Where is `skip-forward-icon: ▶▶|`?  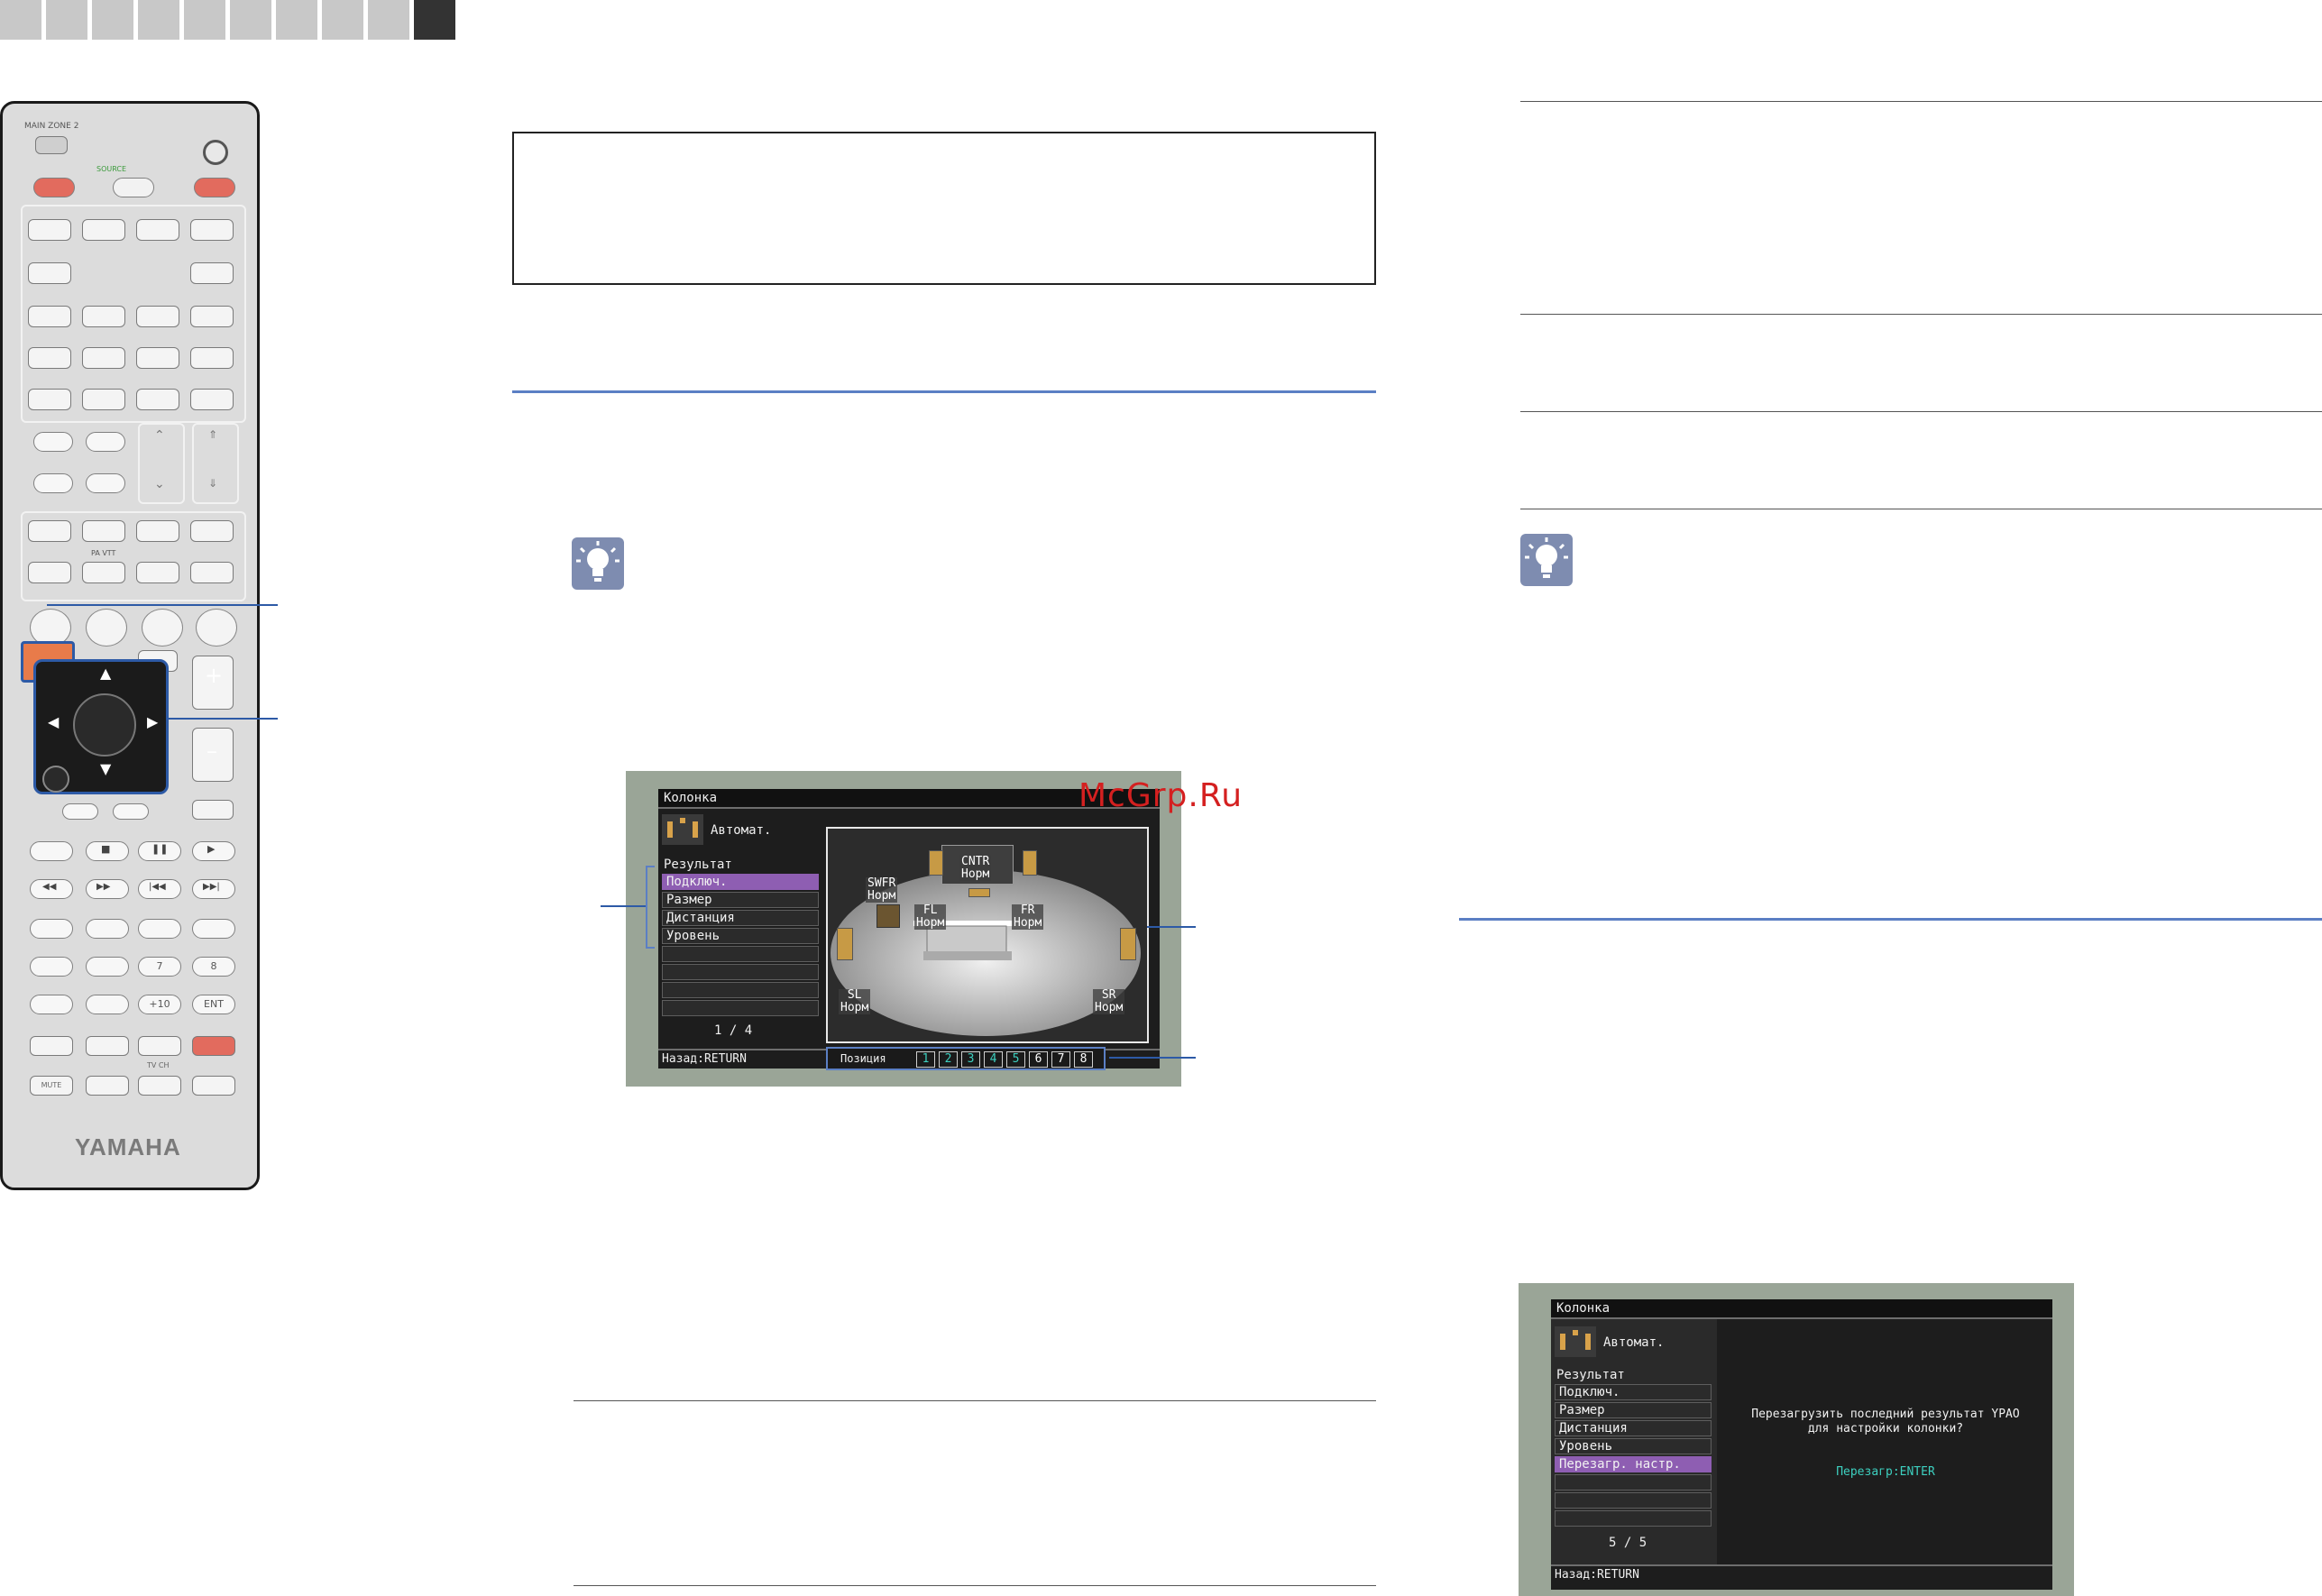
skip-forward-icon: ▶▶| is located at coordinates (211, 887).